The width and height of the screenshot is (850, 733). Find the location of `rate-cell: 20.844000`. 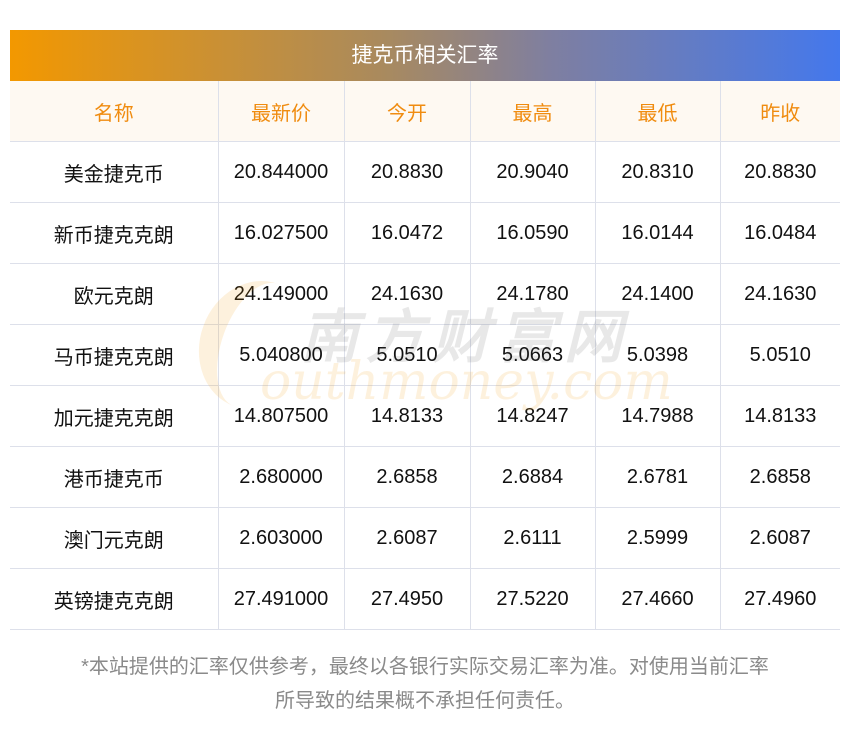

rate-cell: 20.844000 is located at coordinates (281, 172).